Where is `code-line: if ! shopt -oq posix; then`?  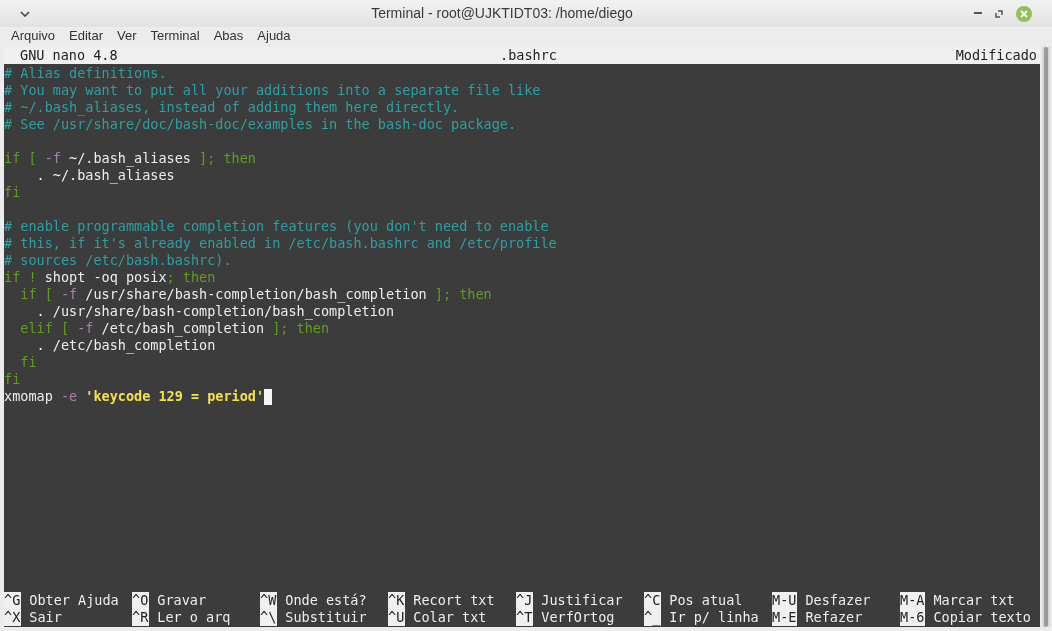
code-line: if ! shopt -oq posix; then is located at coordinates (110, 277).